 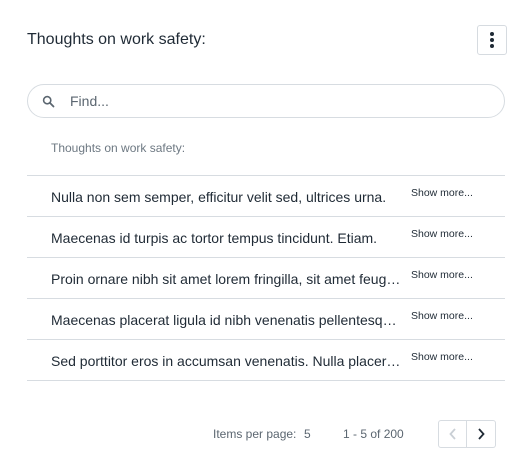 I want to click on chevron-right-icon, so click(x=481, y=434).